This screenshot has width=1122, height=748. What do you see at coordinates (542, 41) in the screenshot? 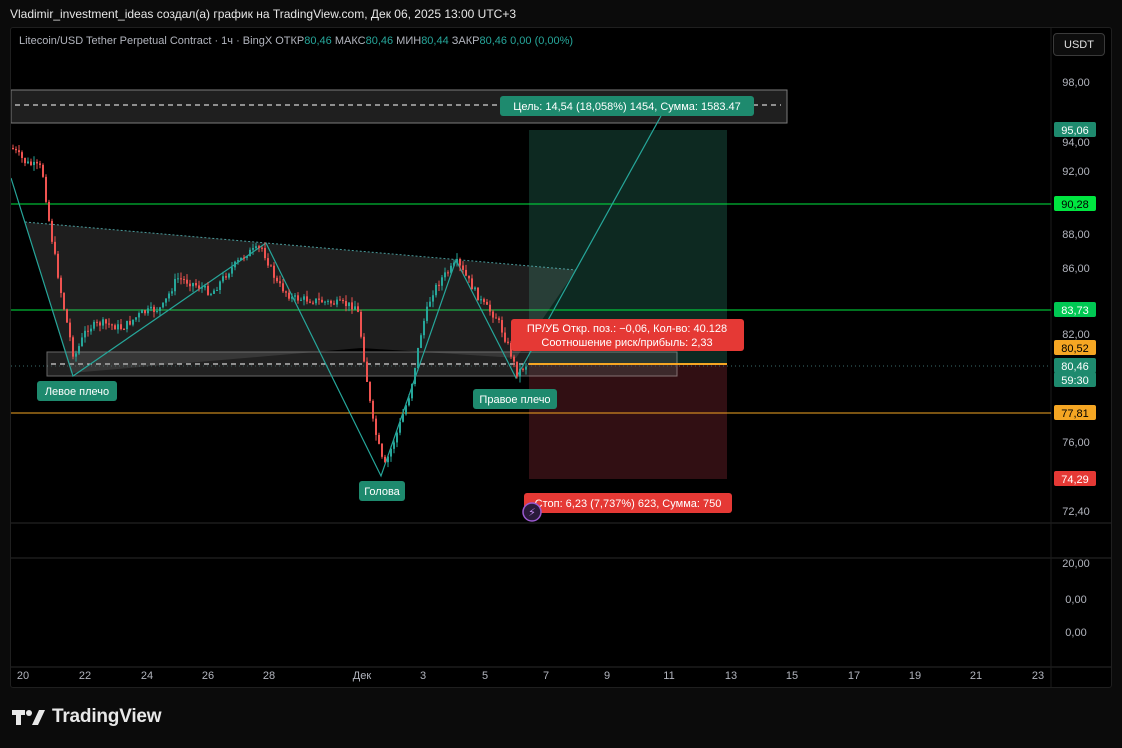
I see `change-value: 0,00 (0,00%)` at bounding box center [542, 41].